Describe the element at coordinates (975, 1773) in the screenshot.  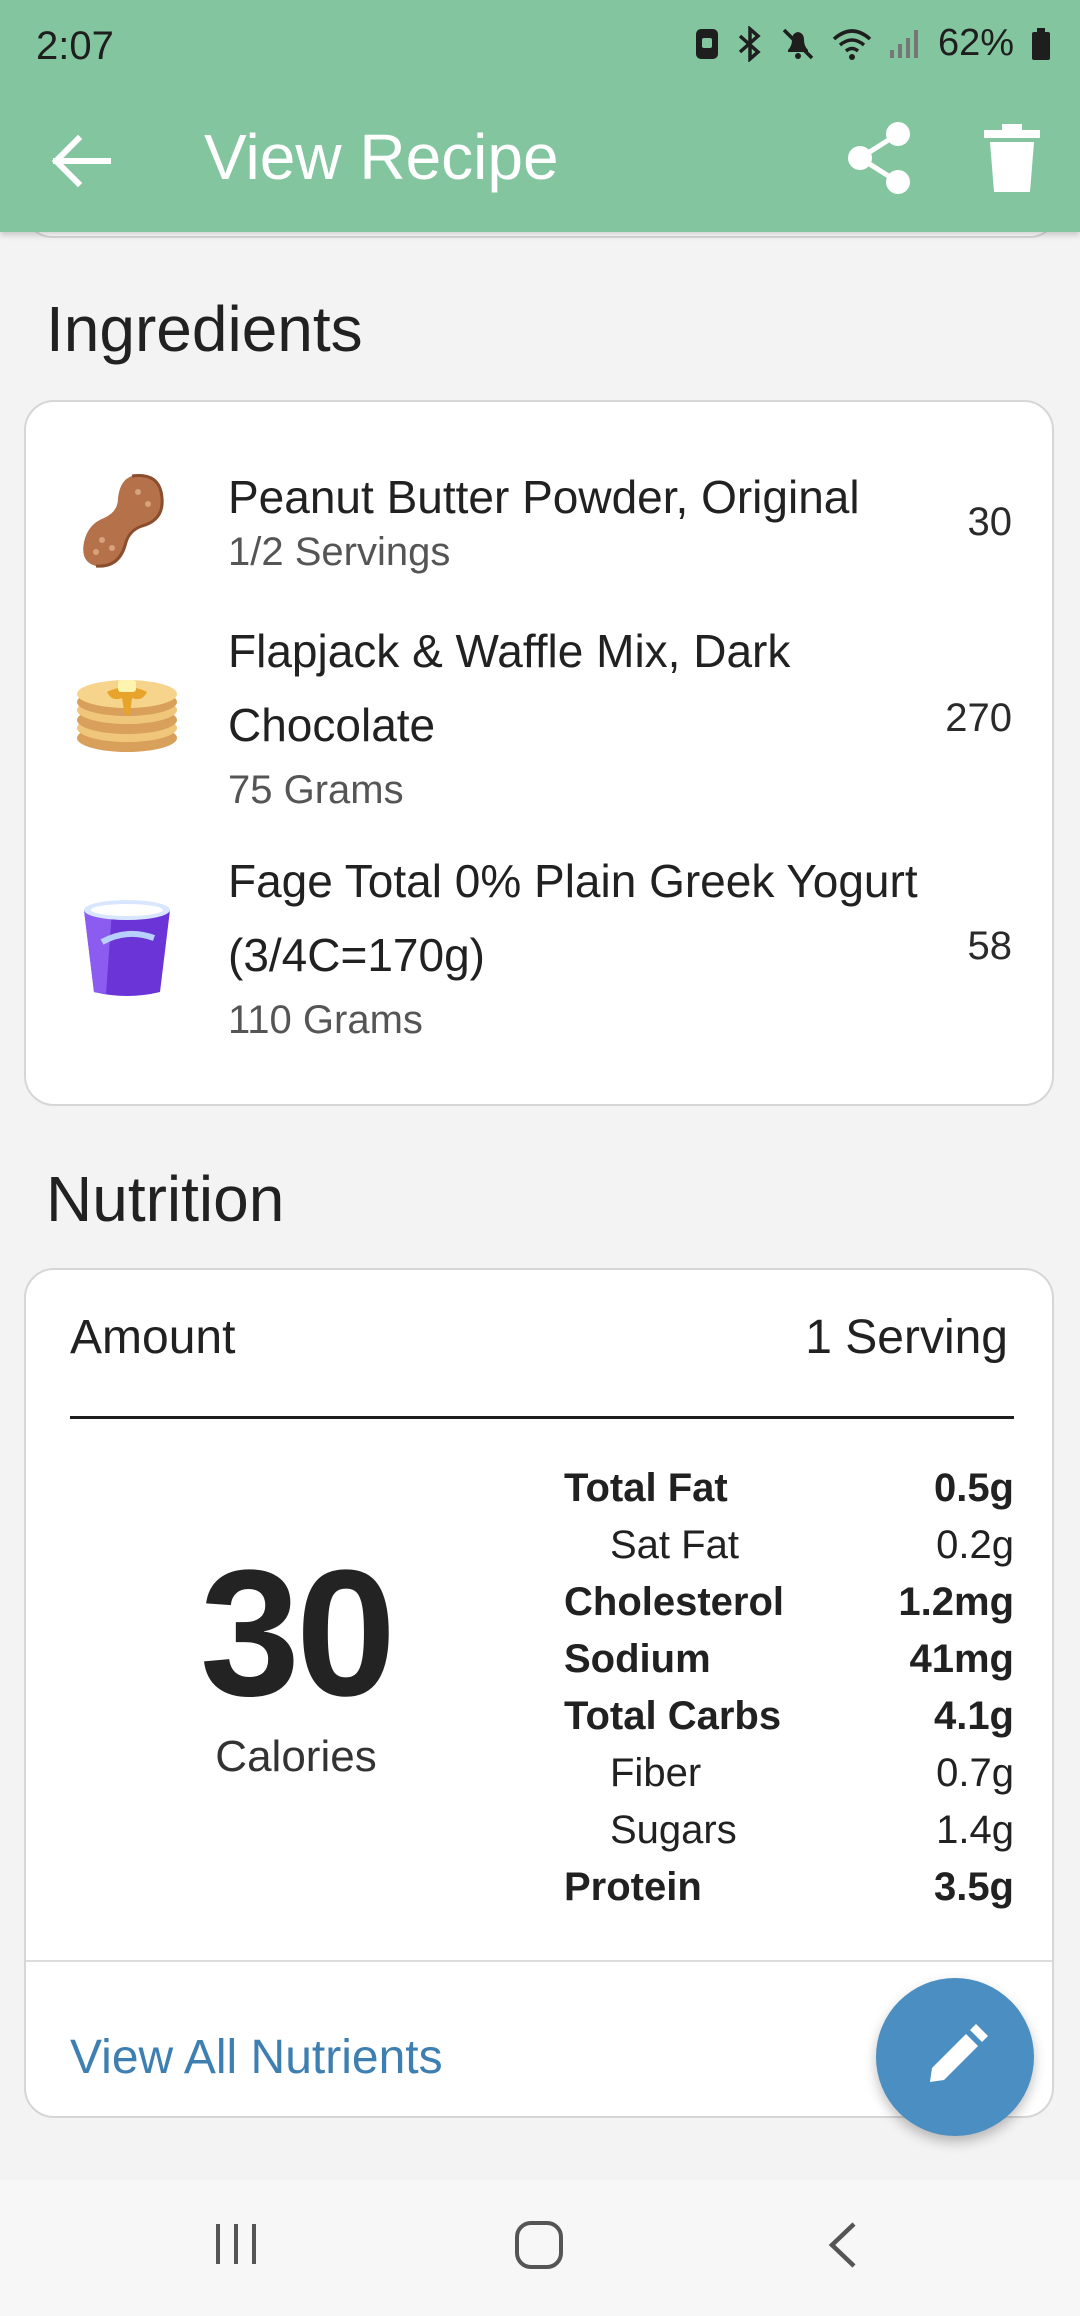
I see `nutrient-value: 0.7g` at that location.